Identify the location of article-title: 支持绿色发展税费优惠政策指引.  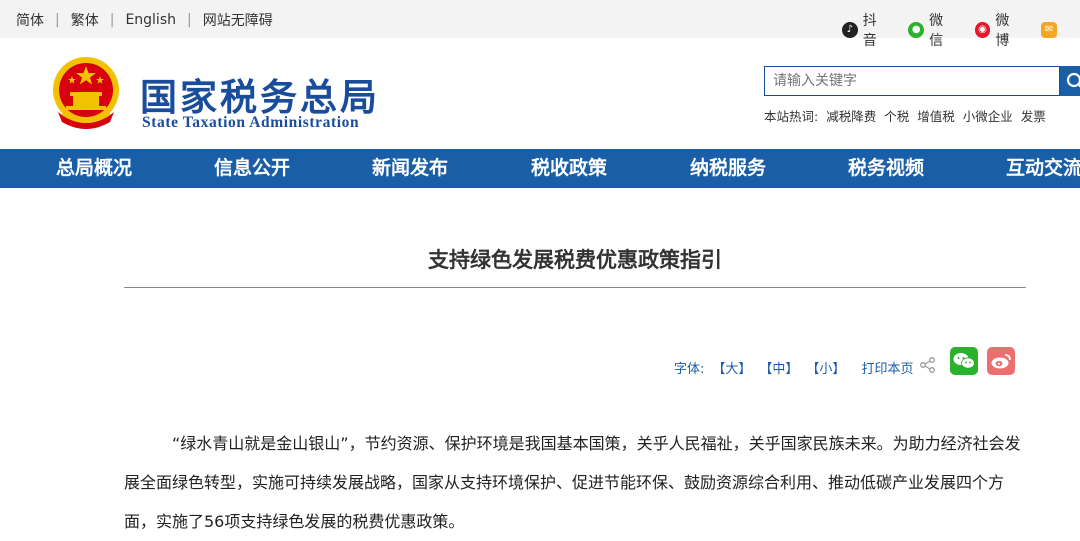
(575, 260).